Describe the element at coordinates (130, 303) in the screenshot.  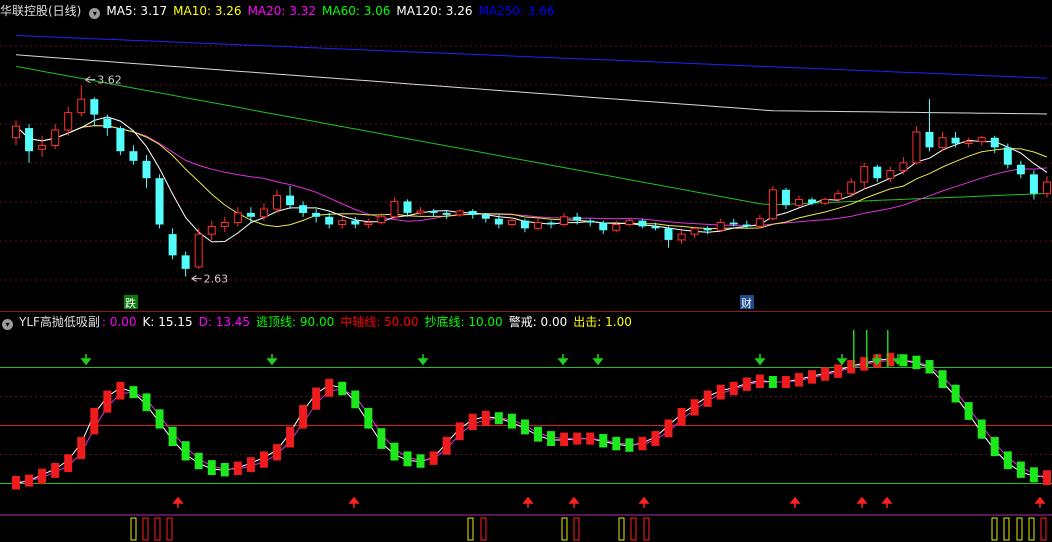
I see `die-marker: 跌` at that location.